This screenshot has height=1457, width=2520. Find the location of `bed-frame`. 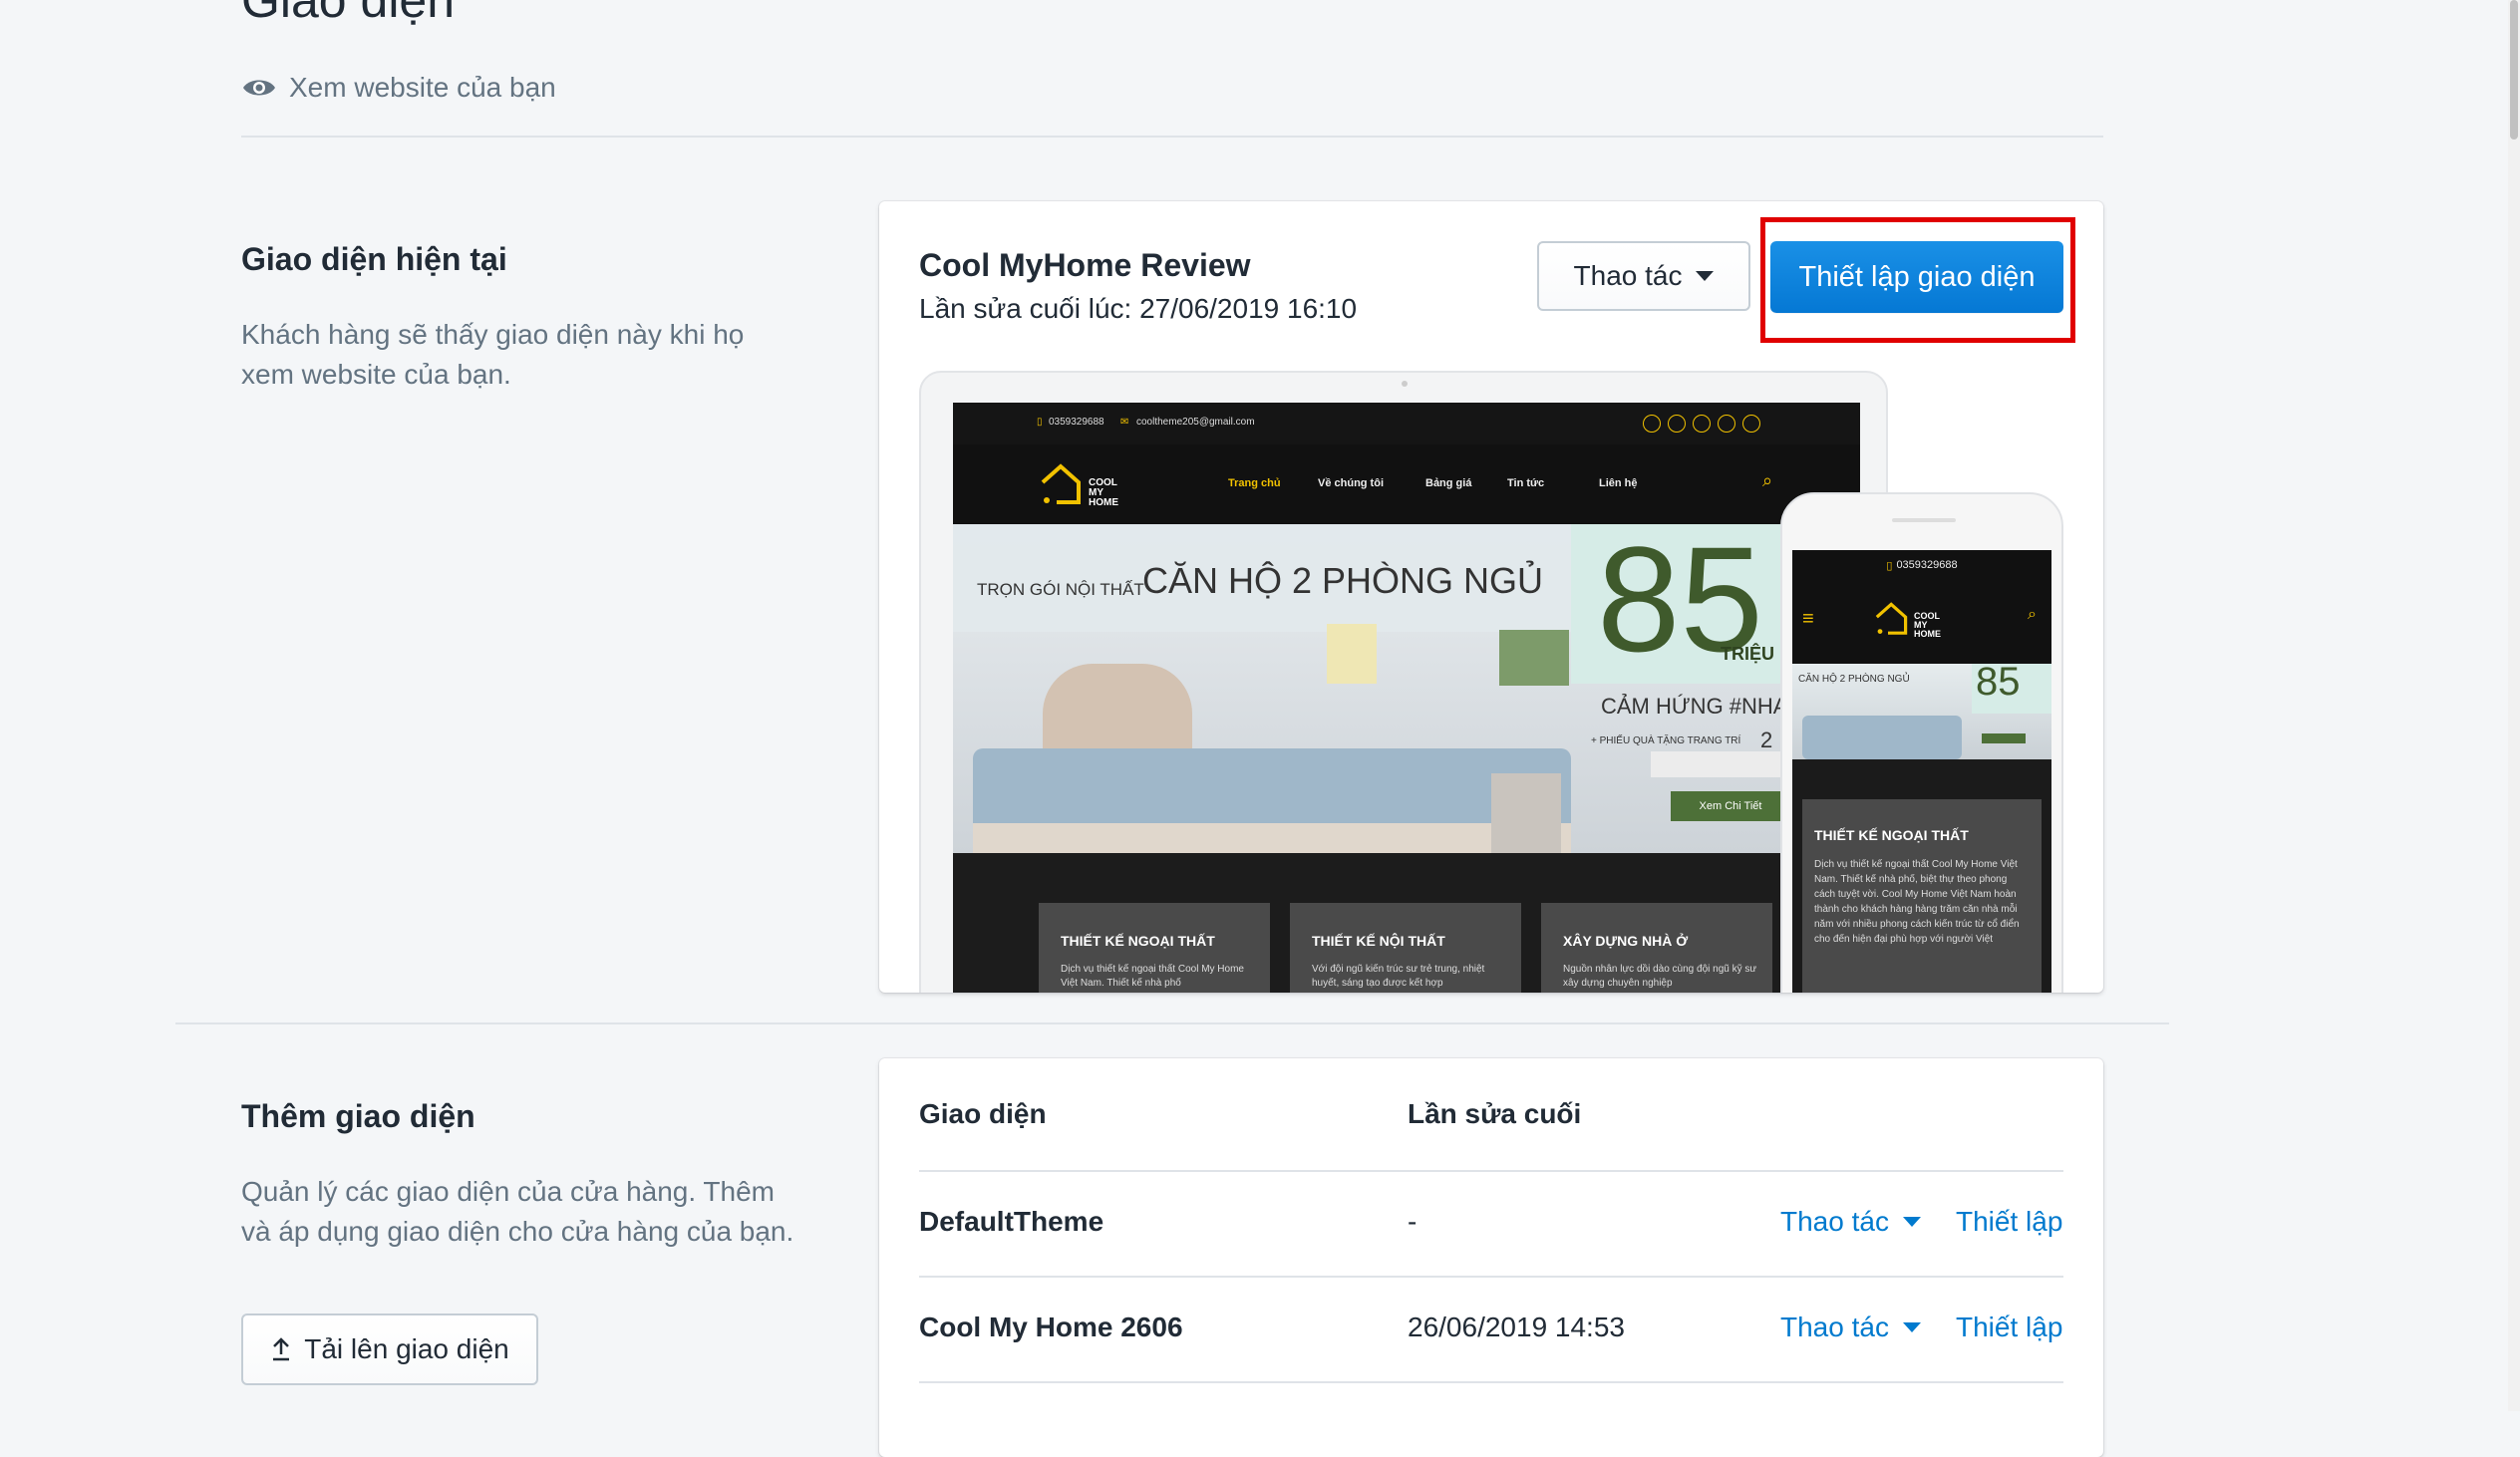

bed-frame is located at coordinates (1272, 838).